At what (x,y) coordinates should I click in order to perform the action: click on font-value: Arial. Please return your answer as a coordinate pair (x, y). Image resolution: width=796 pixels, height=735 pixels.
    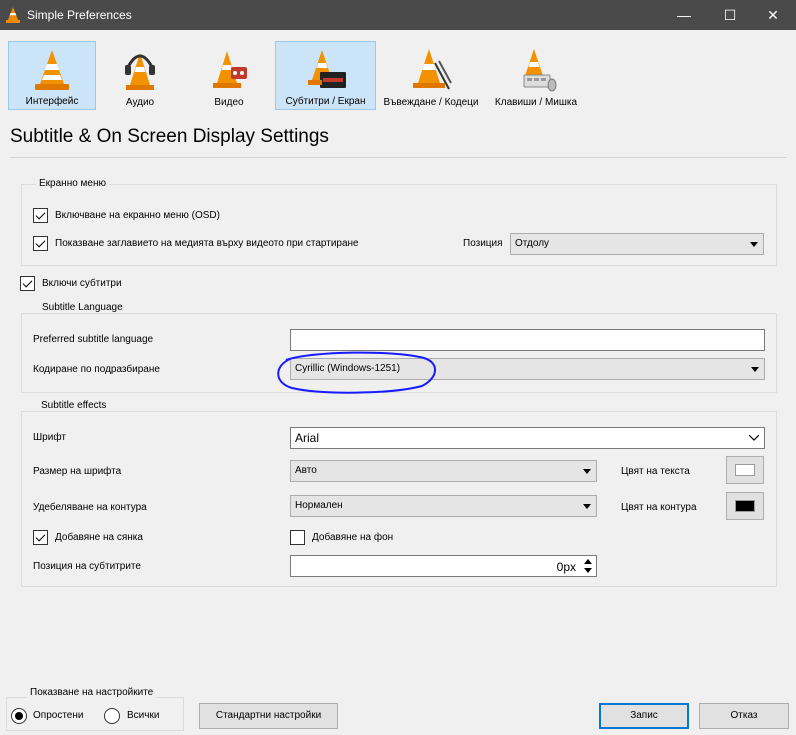
    Looking at the image, I should click on (307, 438).